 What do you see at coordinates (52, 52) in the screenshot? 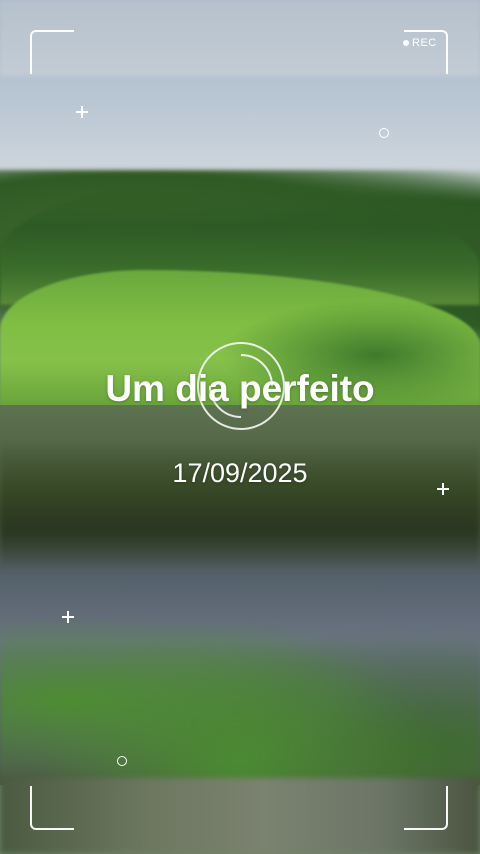
I see `viewfinder-corner-top-left` at bounding box center [52, 52].